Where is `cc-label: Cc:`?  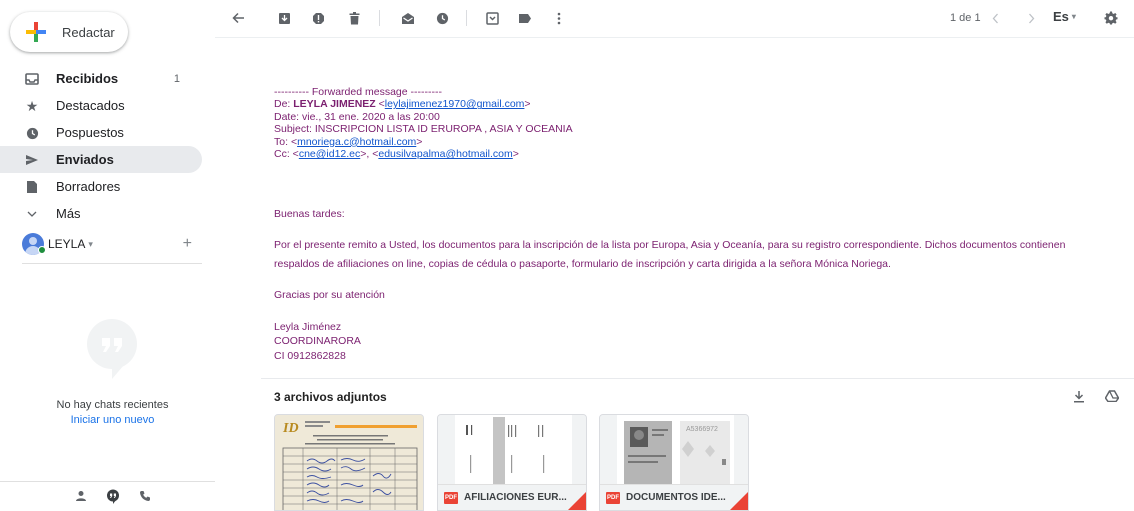 cc-label: Cc: is located at coordinates (283, 154).